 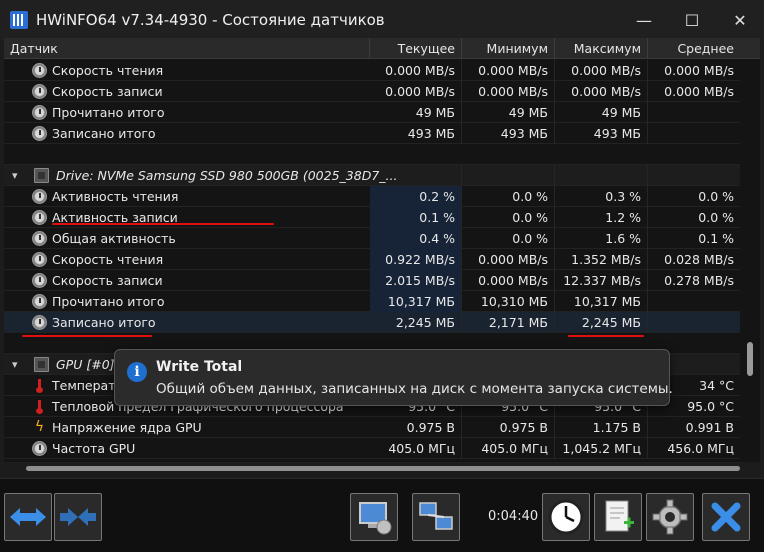 What do you see at coordinates (210, 20) in the screenshot?
I see `window-title: HWiNFO64 v7.34-4930 - Состояние датчиков` at bounding box center [210, 20].